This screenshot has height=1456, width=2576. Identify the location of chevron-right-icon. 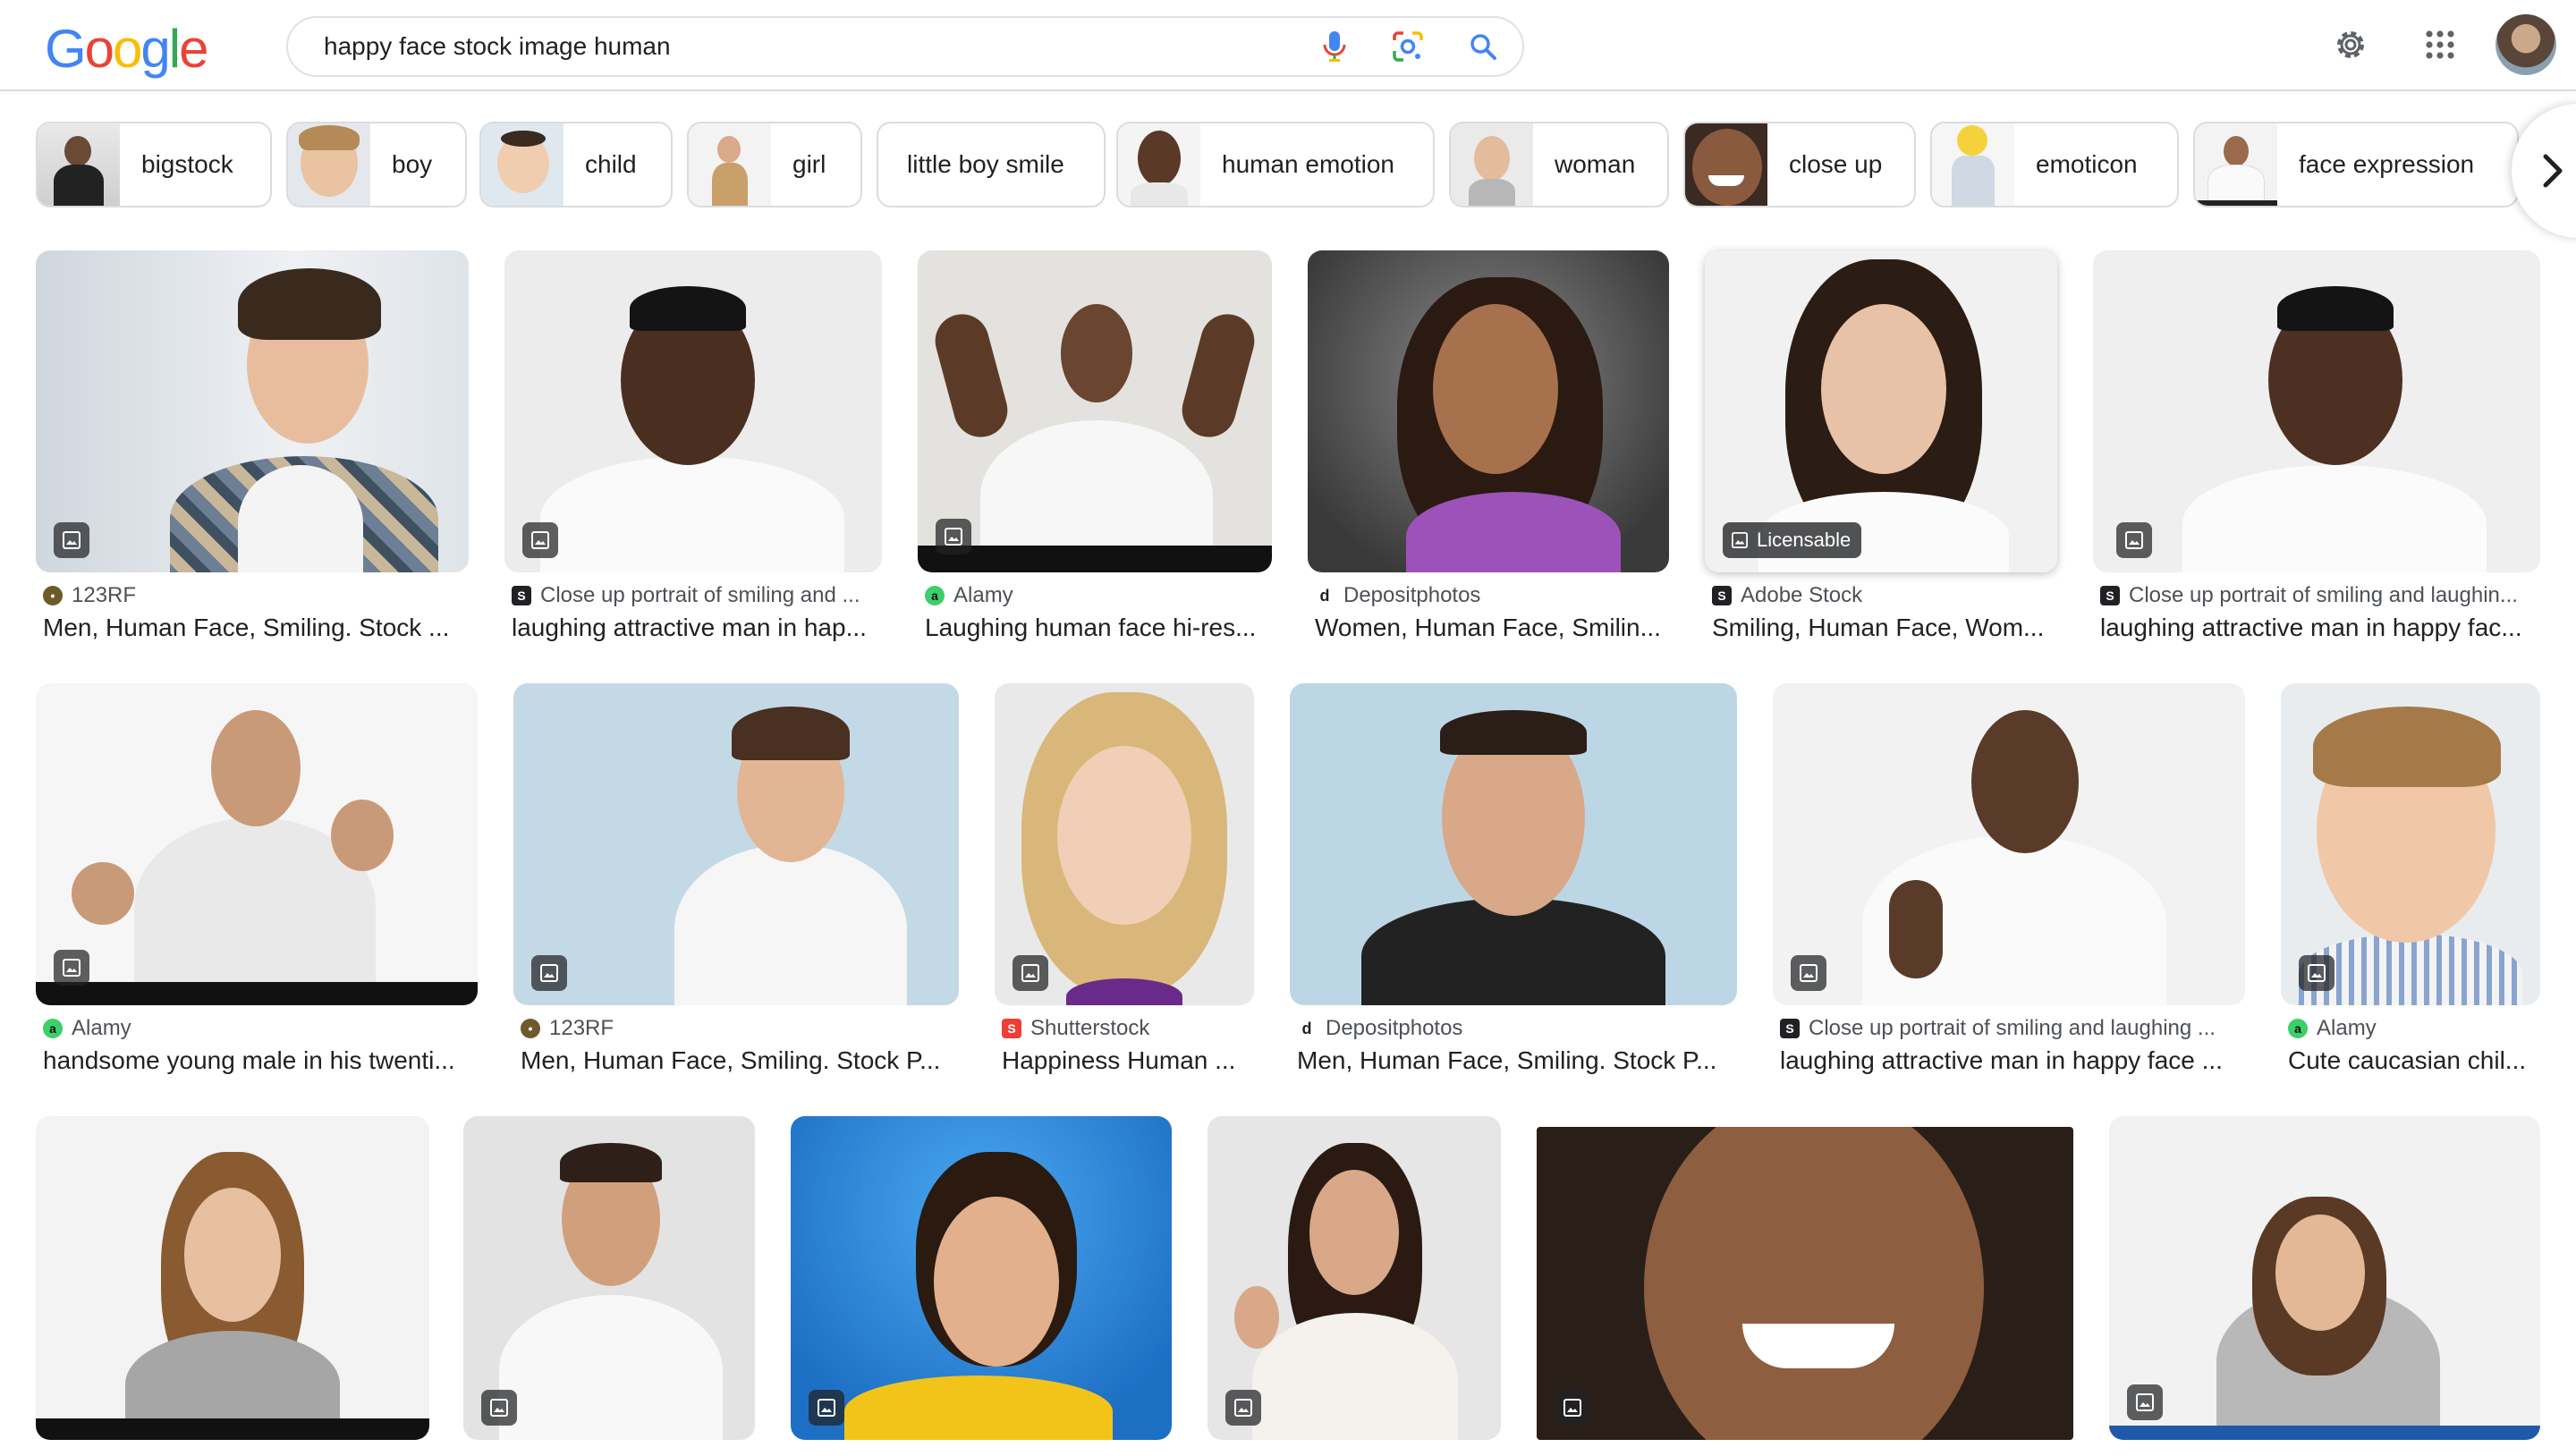
(2553, 171).